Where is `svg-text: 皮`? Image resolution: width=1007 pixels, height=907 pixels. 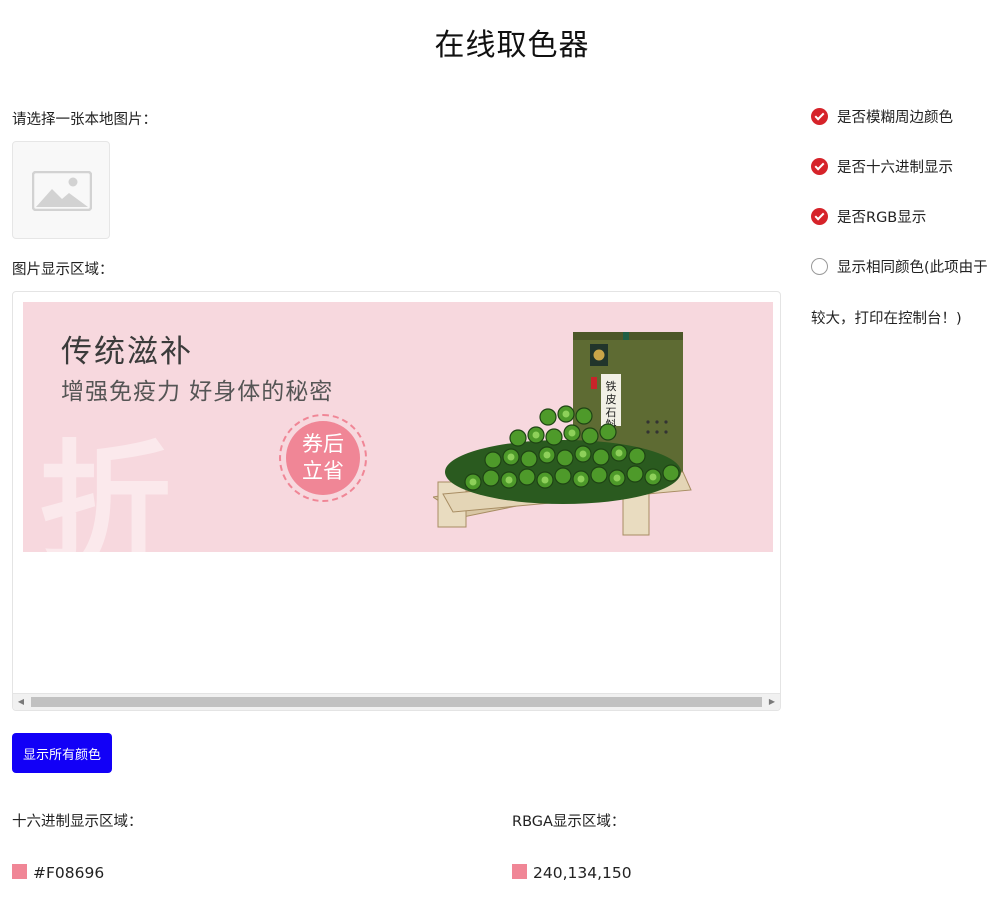
svg-text: 皮 is located at coordinates (611, 399).